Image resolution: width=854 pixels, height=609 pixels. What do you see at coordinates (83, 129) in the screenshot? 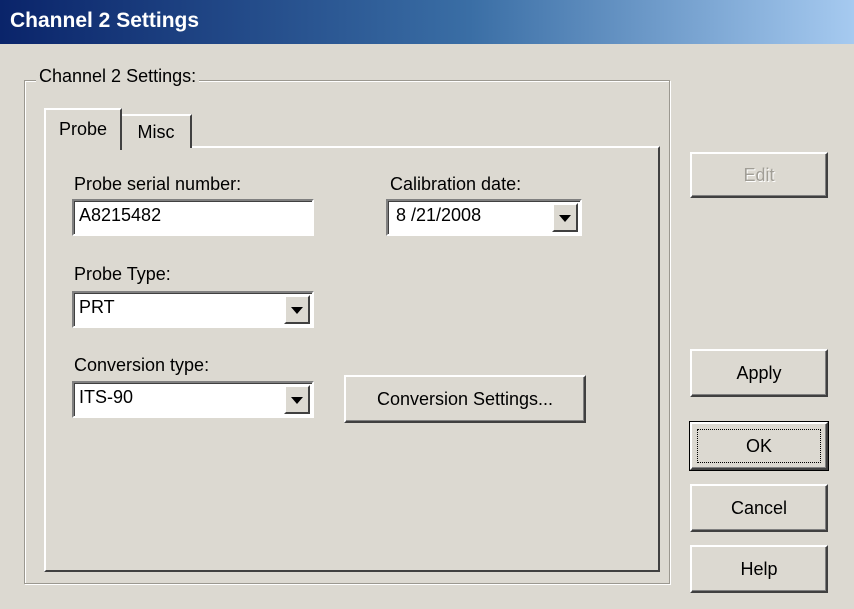
I see `tab-probe: Probe` at bounding box center [83, 129].